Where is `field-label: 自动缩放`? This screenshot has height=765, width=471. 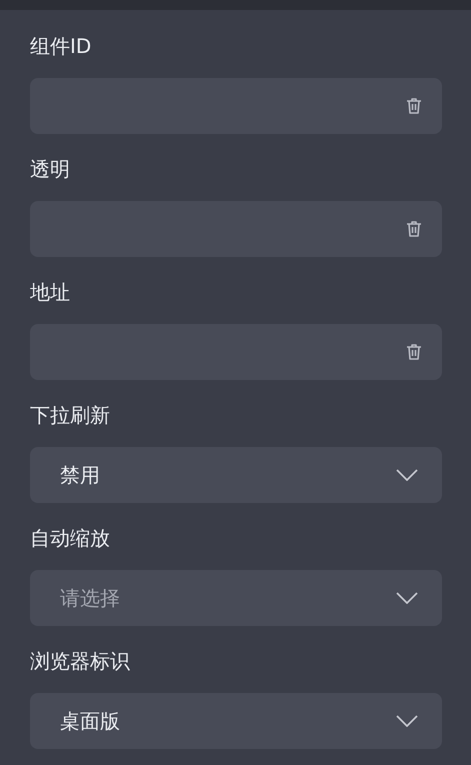
field-label: 自动缩放 is located at coordinates (70, 538).